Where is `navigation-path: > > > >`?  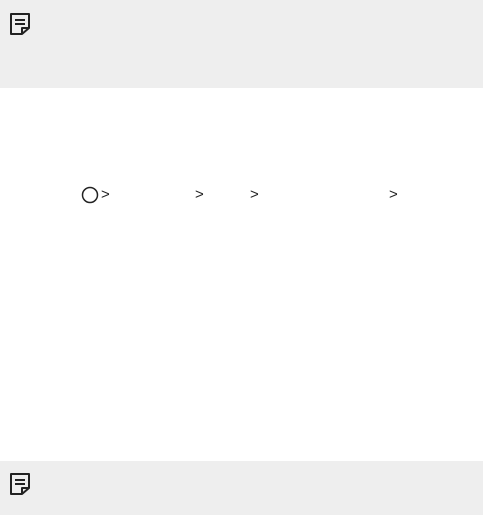
navigation-path: > > > > is located at coordinates (241, 196).